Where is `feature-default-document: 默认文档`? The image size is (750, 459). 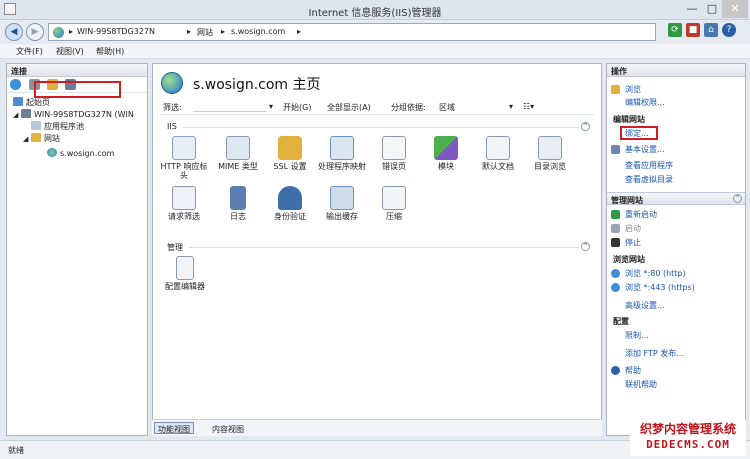
feature-default-document: 默认文档 is located at coordinates (498, 153).